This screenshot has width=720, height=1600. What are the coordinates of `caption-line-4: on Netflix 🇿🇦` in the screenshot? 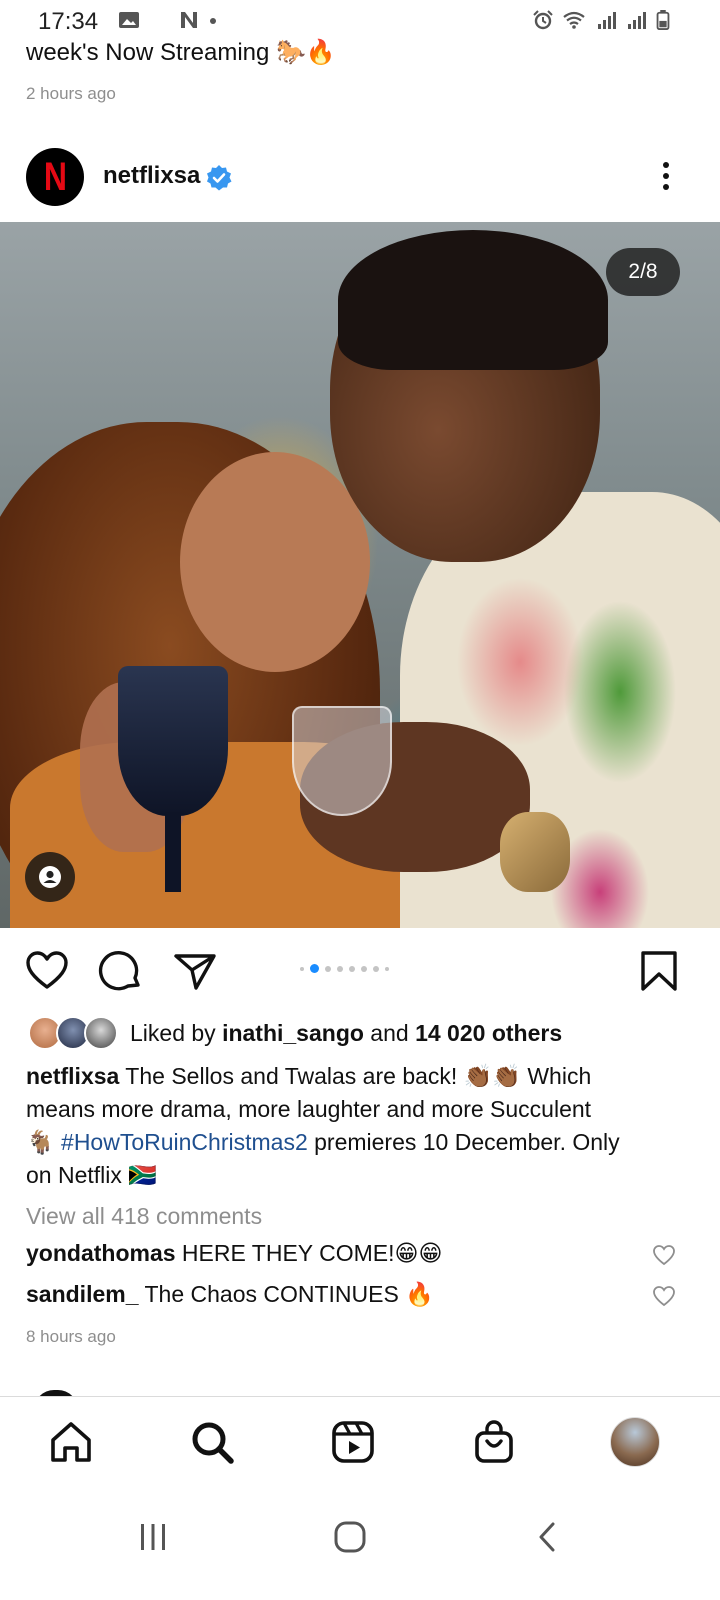 It's located at (91, 1175).